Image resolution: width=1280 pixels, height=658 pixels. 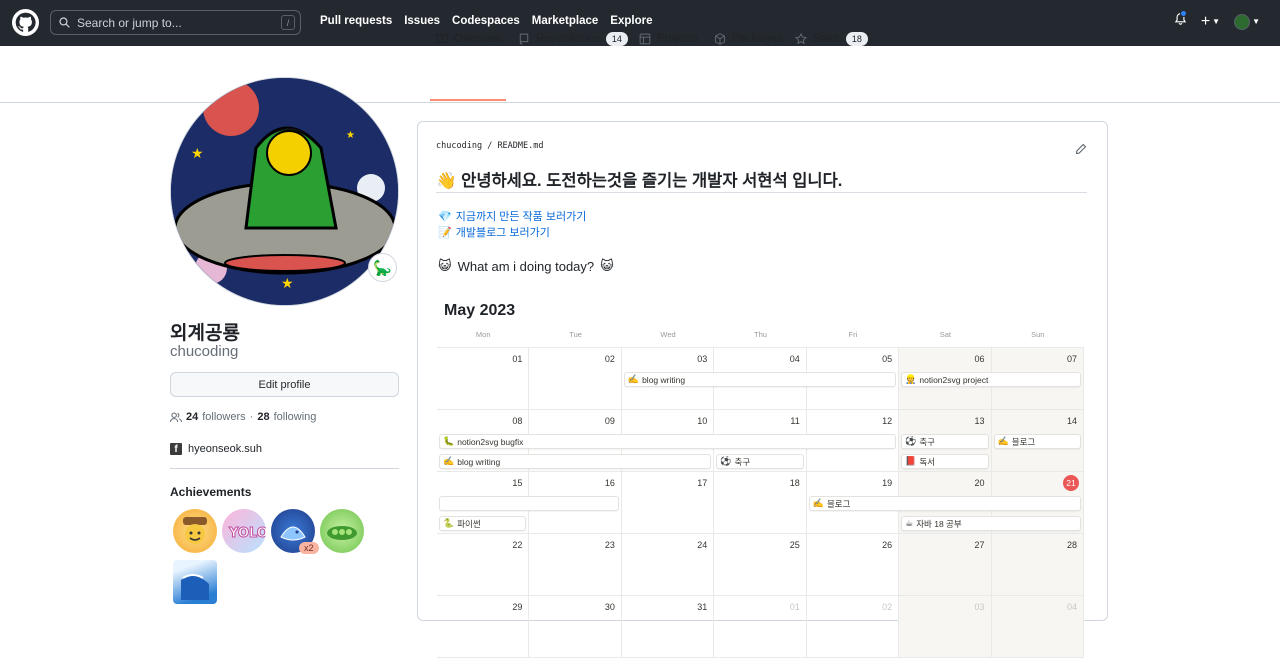 I want to click on followers-link: followers, so click(x=223, y=417).